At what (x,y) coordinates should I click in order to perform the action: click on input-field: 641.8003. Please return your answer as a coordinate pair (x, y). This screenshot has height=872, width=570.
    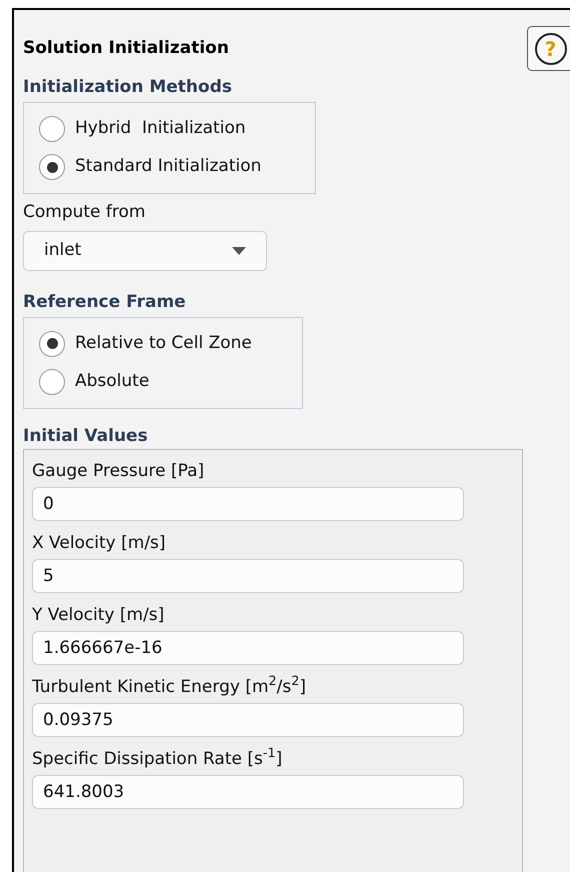
    Looking at the image, I should click on (248, 791).